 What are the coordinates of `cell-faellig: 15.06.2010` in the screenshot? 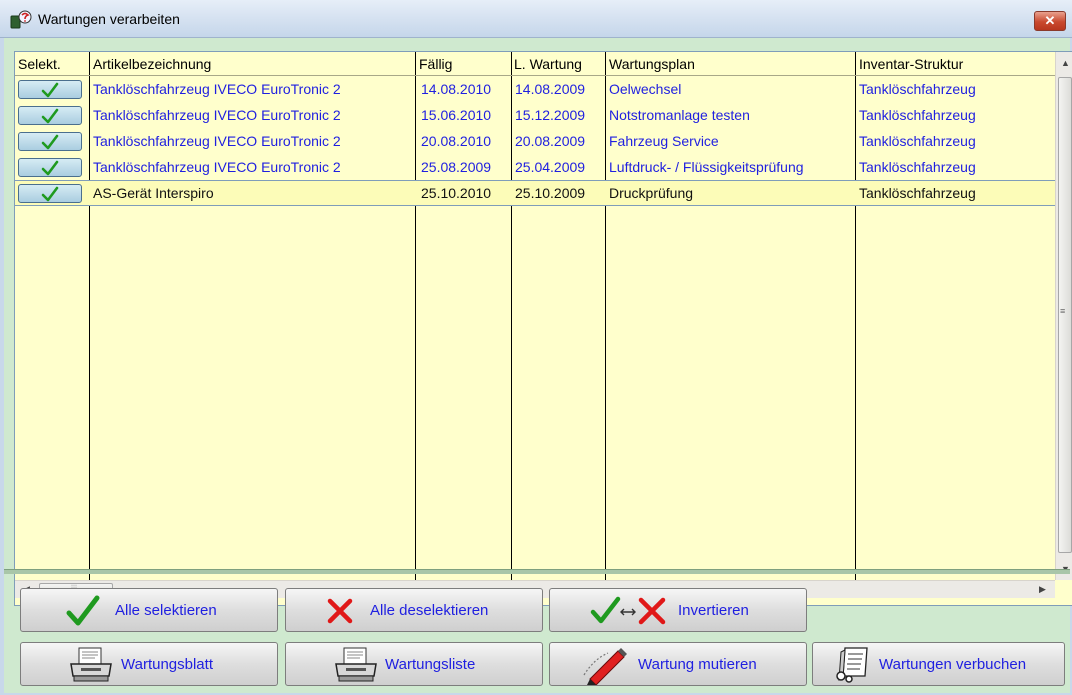 It's located at (456, 115).